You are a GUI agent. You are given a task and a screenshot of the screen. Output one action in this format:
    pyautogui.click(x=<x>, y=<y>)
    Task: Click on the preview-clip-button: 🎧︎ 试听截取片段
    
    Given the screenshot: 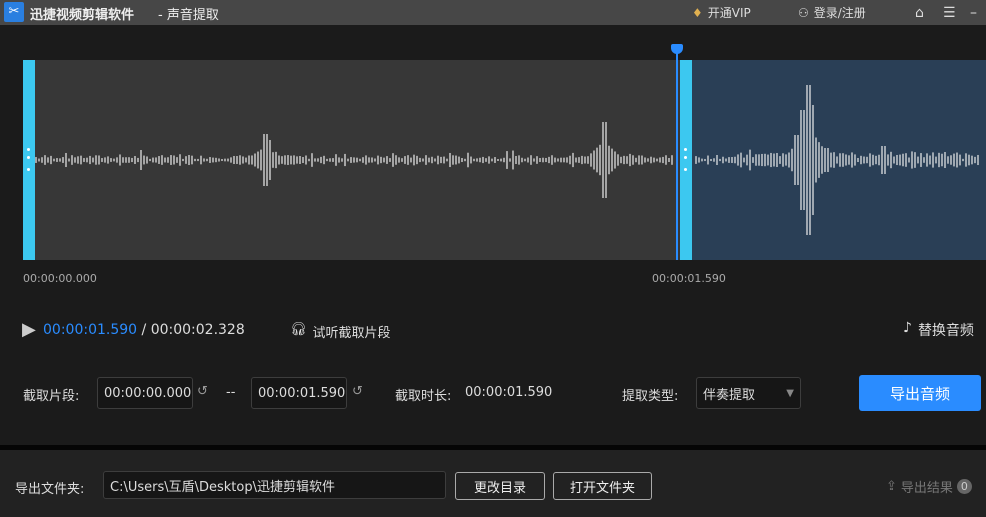 What is the action you would take?
    pyautogui.click(x=340, y=331)
    